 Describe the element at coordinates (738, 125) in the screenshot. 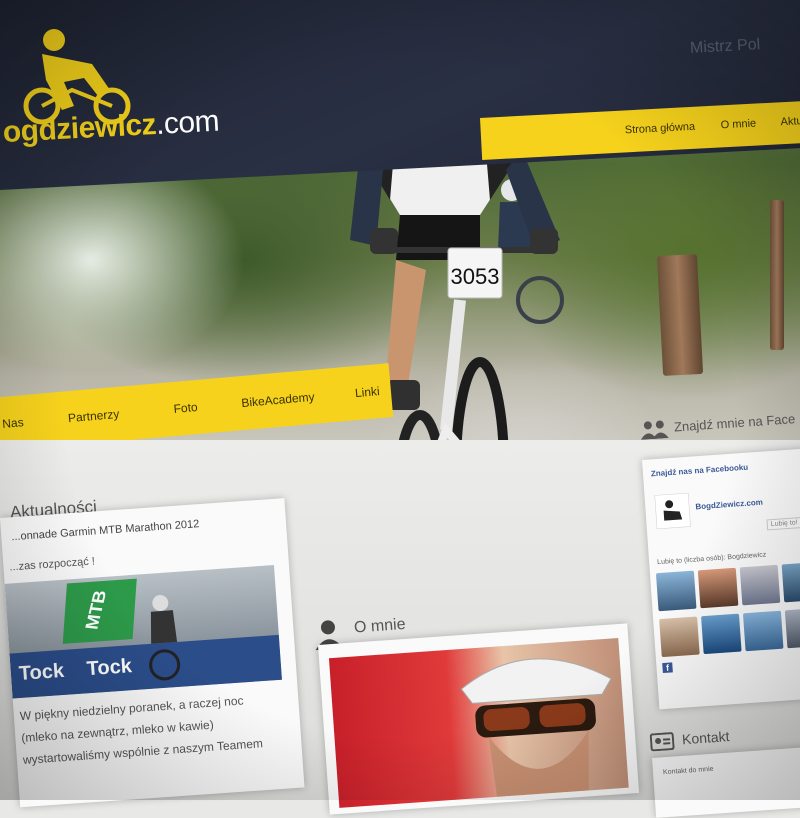

I see `nav-item-about: O mnie` at that location.